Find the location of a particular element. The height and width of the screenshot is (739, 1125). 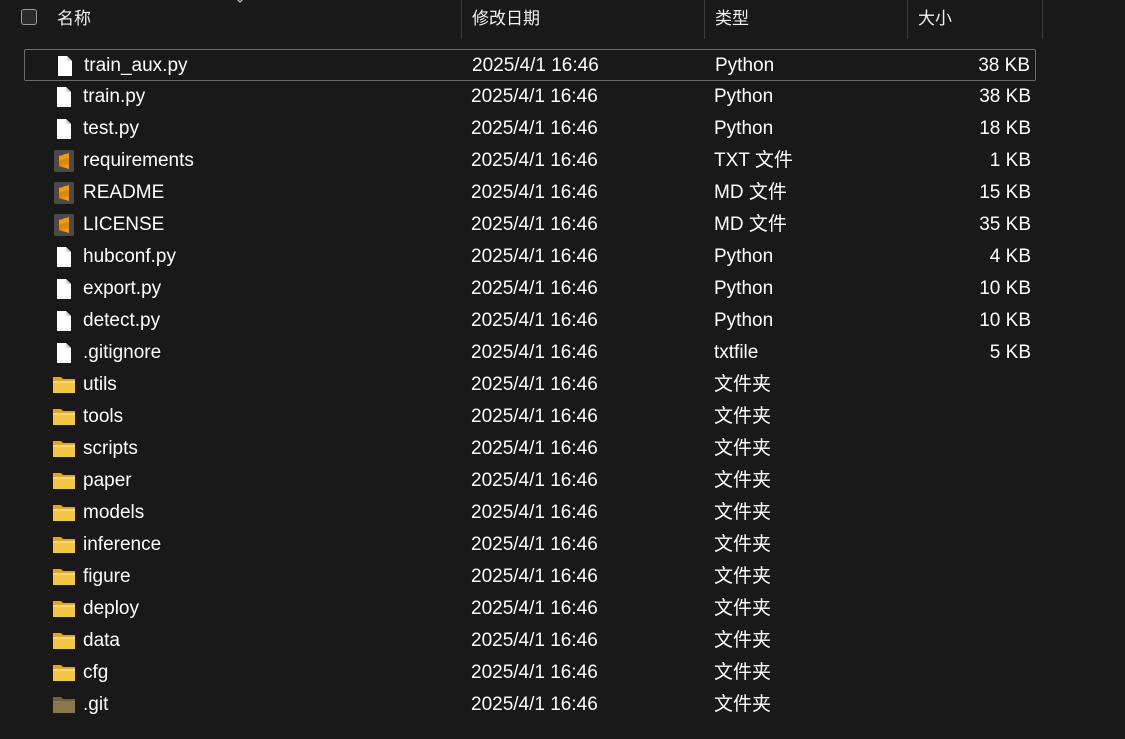

file-row: detect.py 2025/4/1 16:46 Python 10 KB is located at coordinates (530, 321).